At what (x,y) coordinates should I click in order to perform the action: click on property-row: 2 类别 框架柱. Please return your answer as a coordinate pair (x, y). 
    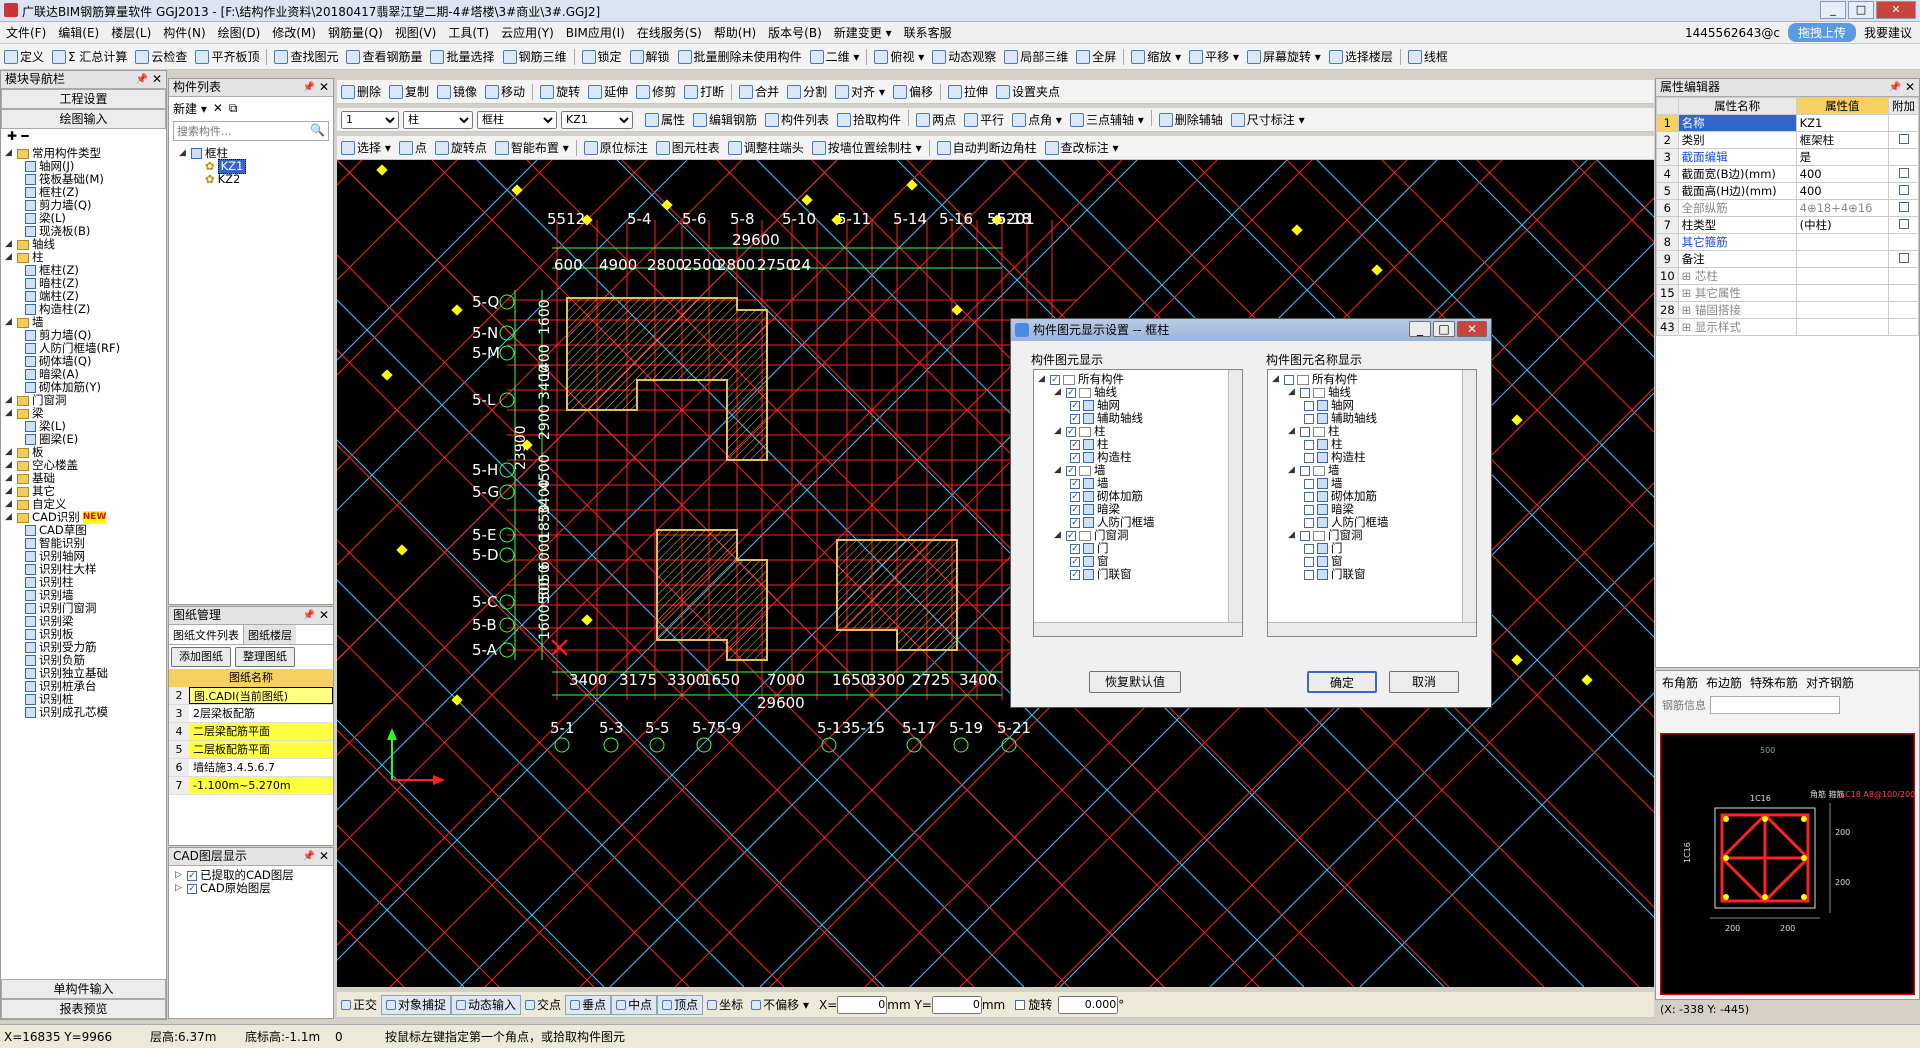
    Looking at the image, I should click on (1787, 140).